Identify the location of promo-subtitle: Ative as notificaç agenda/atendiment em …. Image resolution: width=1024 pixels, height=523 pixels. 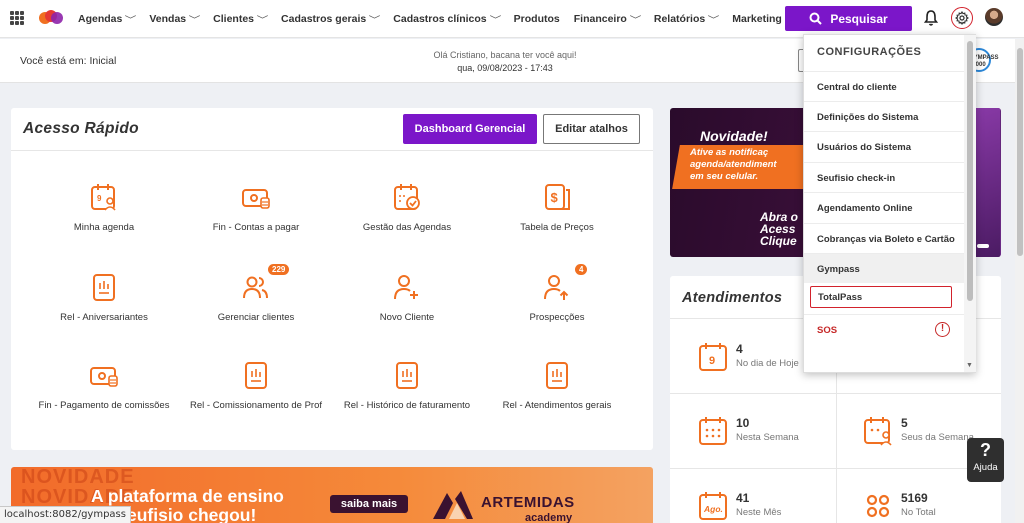
(733, 164).